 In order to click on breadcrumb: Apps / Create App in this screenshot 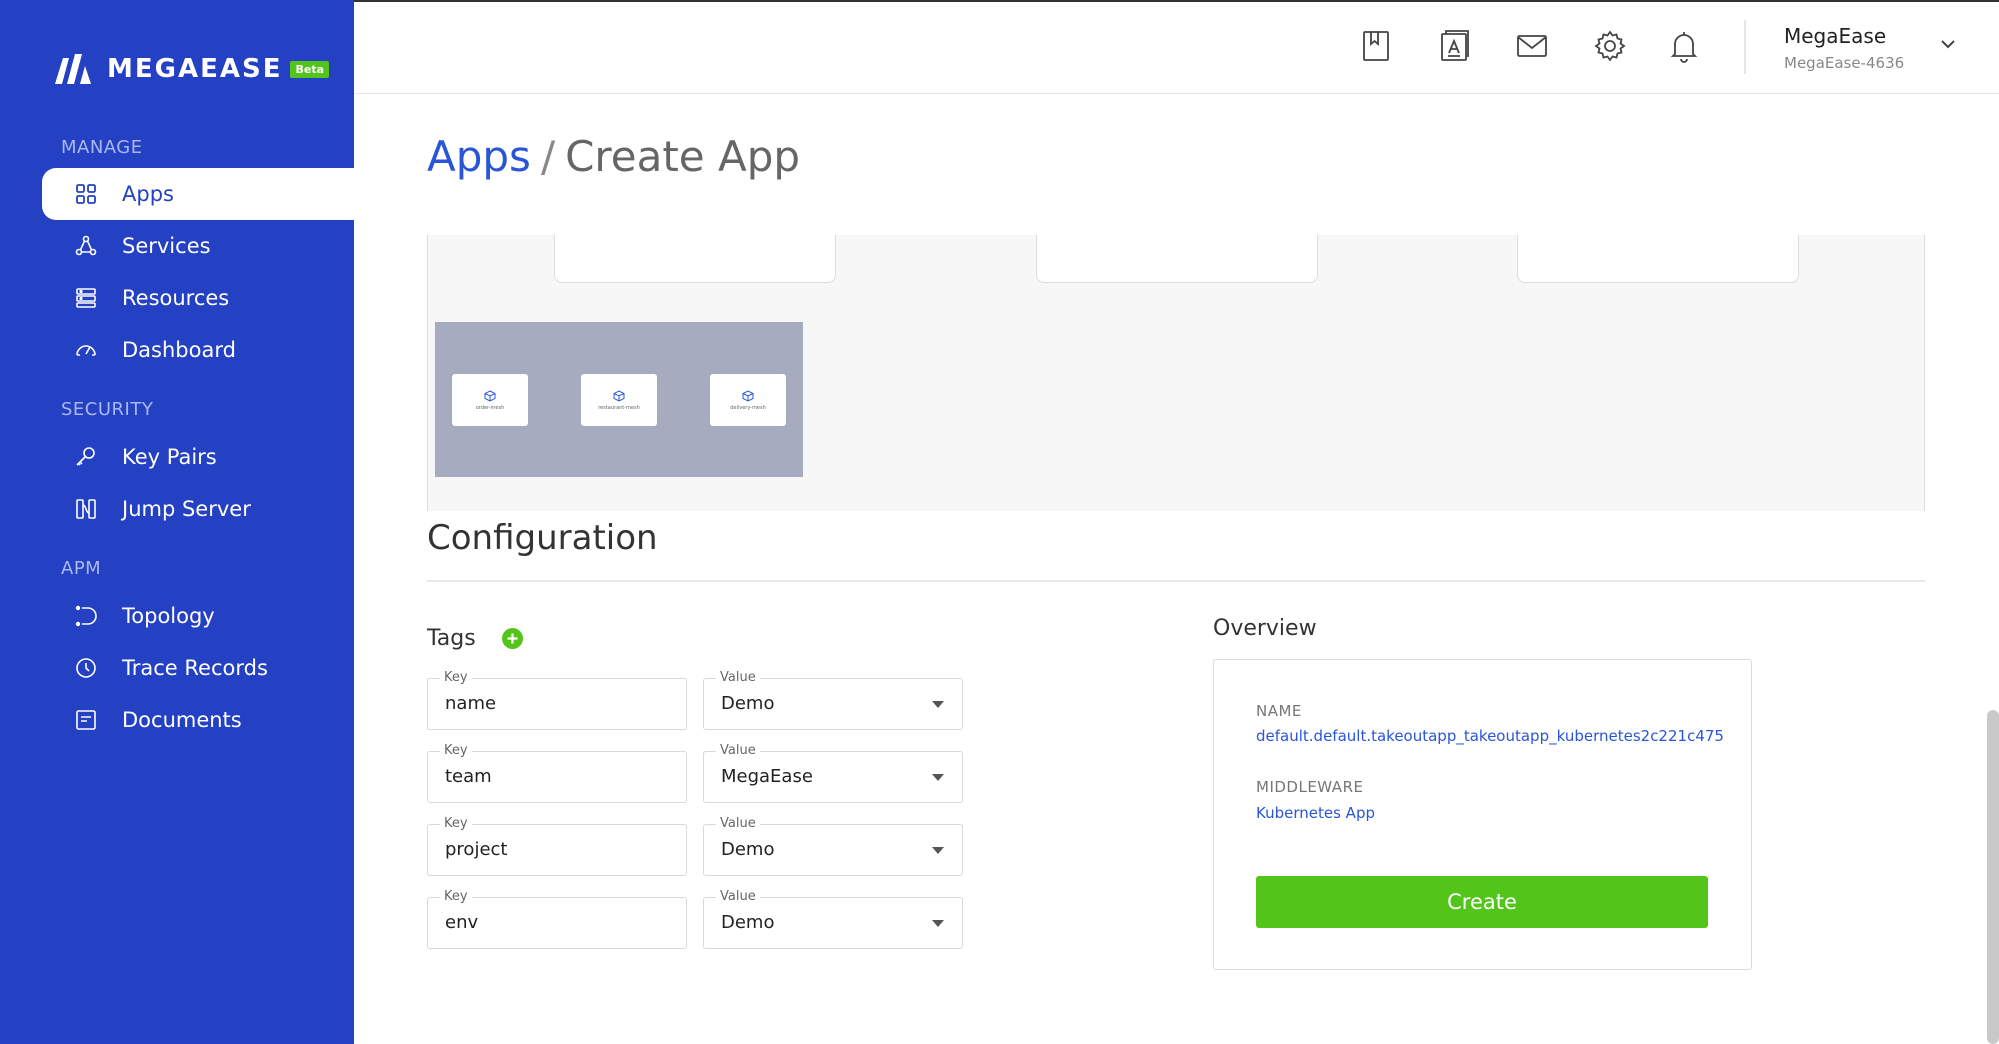, I will do `click(613, 156)`.